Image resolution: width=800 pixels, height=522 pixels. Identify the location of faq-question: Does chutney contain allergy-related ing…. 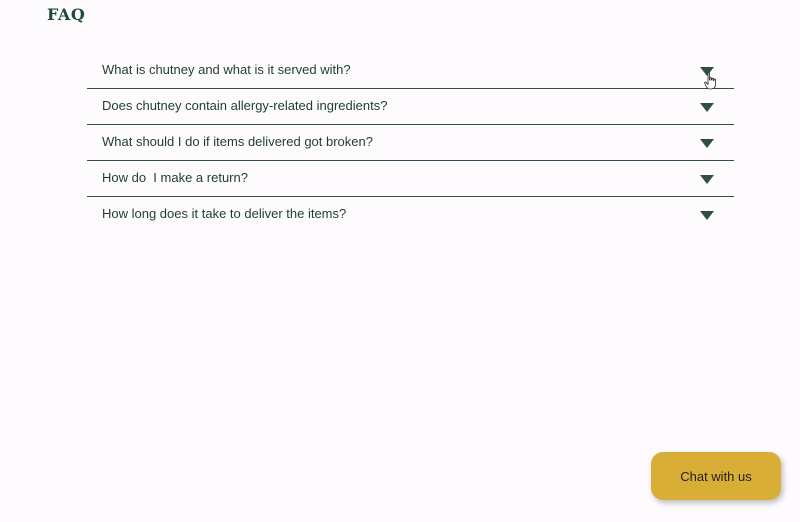
(245, 105).